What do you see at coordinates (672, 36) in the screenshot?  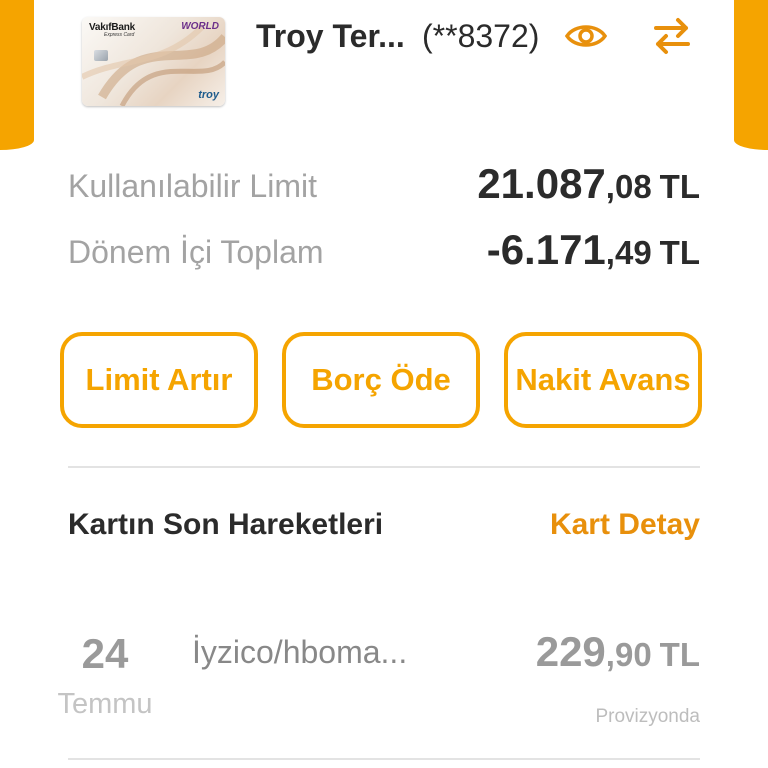 I see `swap-arrows-icon` at bounding box center [672, 36].